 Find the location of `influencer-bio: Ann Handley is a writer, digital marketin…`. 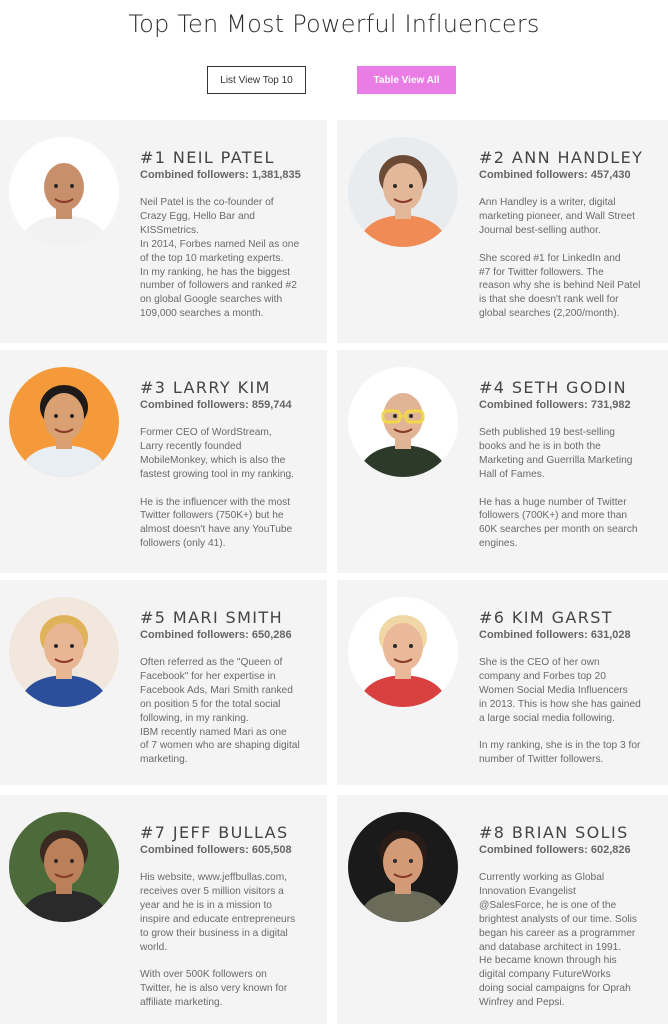

influencer-bio: Ann Handley is a writer, digital marketin… is located at coordinates (569, 258).